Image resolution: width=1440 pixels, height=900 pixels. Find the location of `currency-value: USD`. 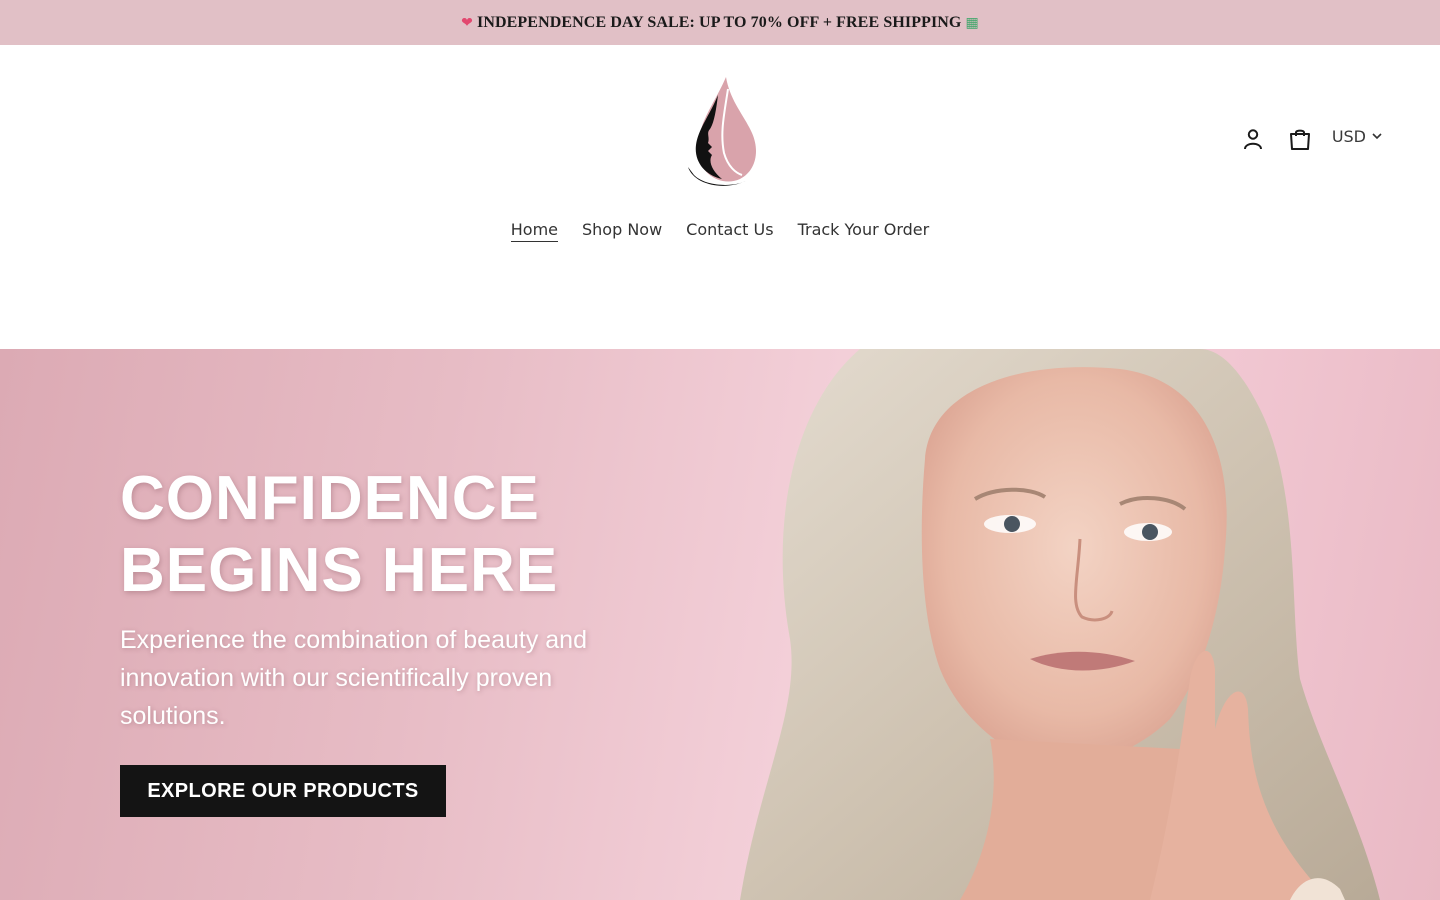

currency-value: USD is located at coordinates (1348, 136).